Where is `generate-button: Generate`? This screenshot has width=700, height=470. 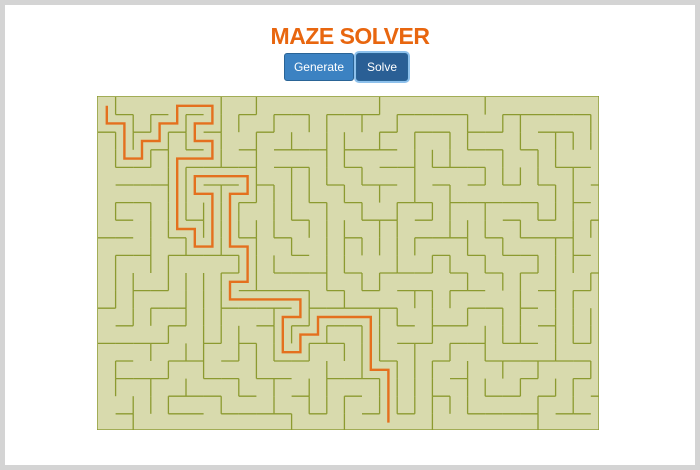
generate-button: Generate is located at coordinates (319, 67).